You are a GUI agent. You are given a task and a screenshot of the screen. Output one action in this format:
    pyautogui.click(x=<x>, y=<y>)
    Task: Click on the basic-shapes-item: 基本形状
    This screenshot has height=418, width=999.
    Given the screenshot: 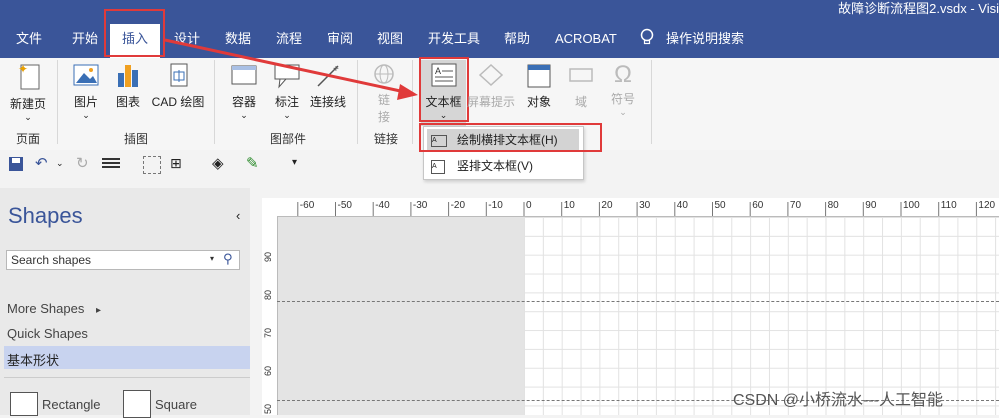 What is the action you would take?
    pyautogui.click(x=33, y=359)
    